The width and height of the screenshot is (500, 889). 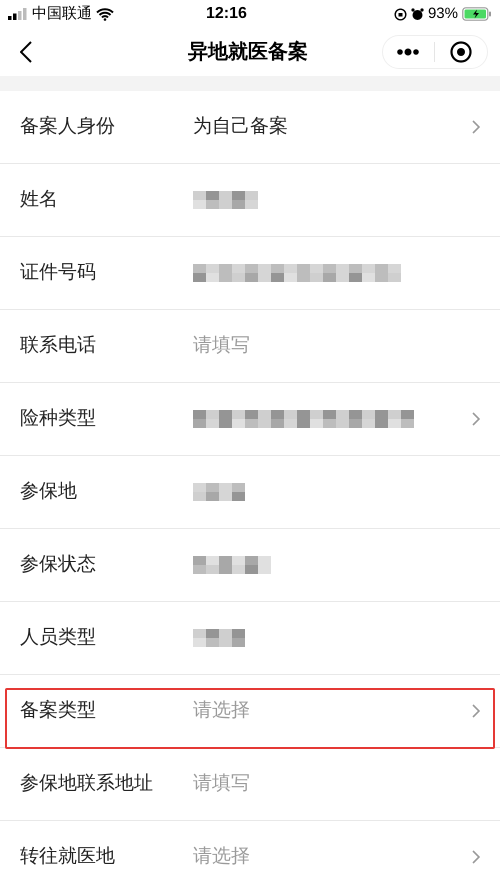 I want to click on field-label: 备案类型, so click(x=58, y=710).